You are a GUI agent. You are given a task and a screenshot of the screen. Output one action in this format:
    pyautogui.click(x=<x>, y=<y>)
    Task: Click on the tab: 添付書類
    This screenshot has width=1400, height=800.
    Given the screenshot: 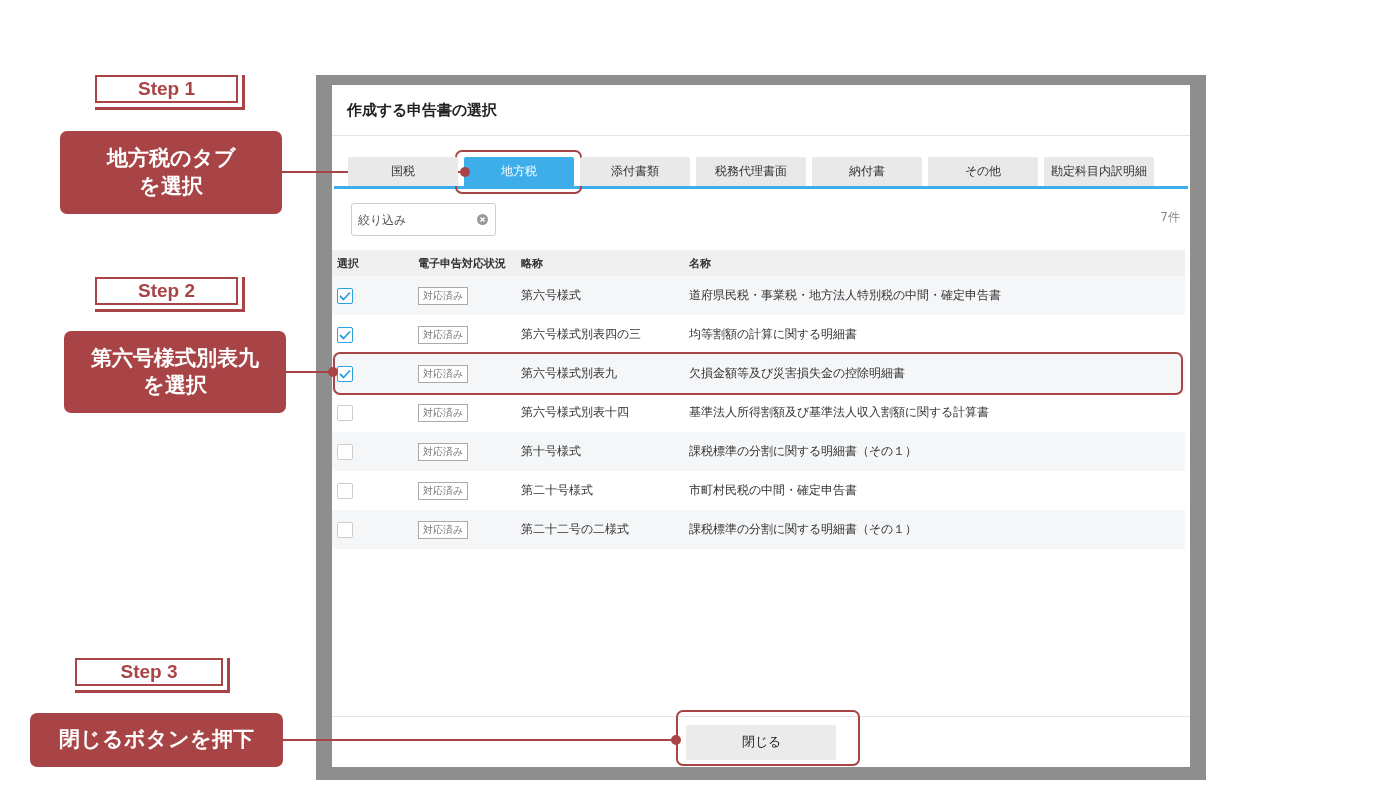 What is the action you would take?
    pyautogui.click(x=635, y=171)
    